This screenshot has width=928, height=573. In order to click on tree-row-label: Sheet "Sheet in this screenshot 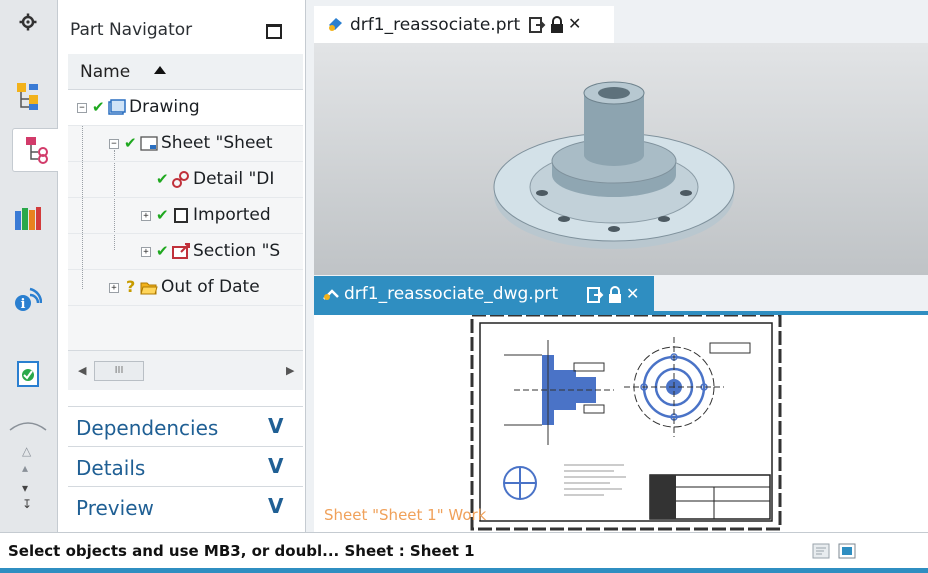, I will do `click(217, 143)`.